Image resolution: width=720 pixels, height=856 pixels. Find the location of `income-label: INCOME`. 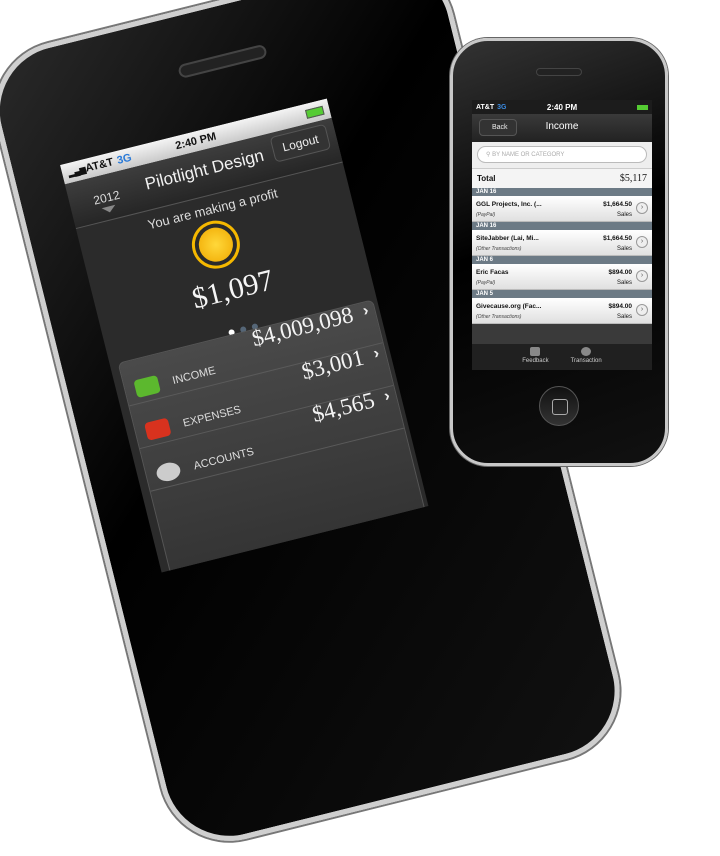

income-label: INCOME is located at coordinates (194, 375).